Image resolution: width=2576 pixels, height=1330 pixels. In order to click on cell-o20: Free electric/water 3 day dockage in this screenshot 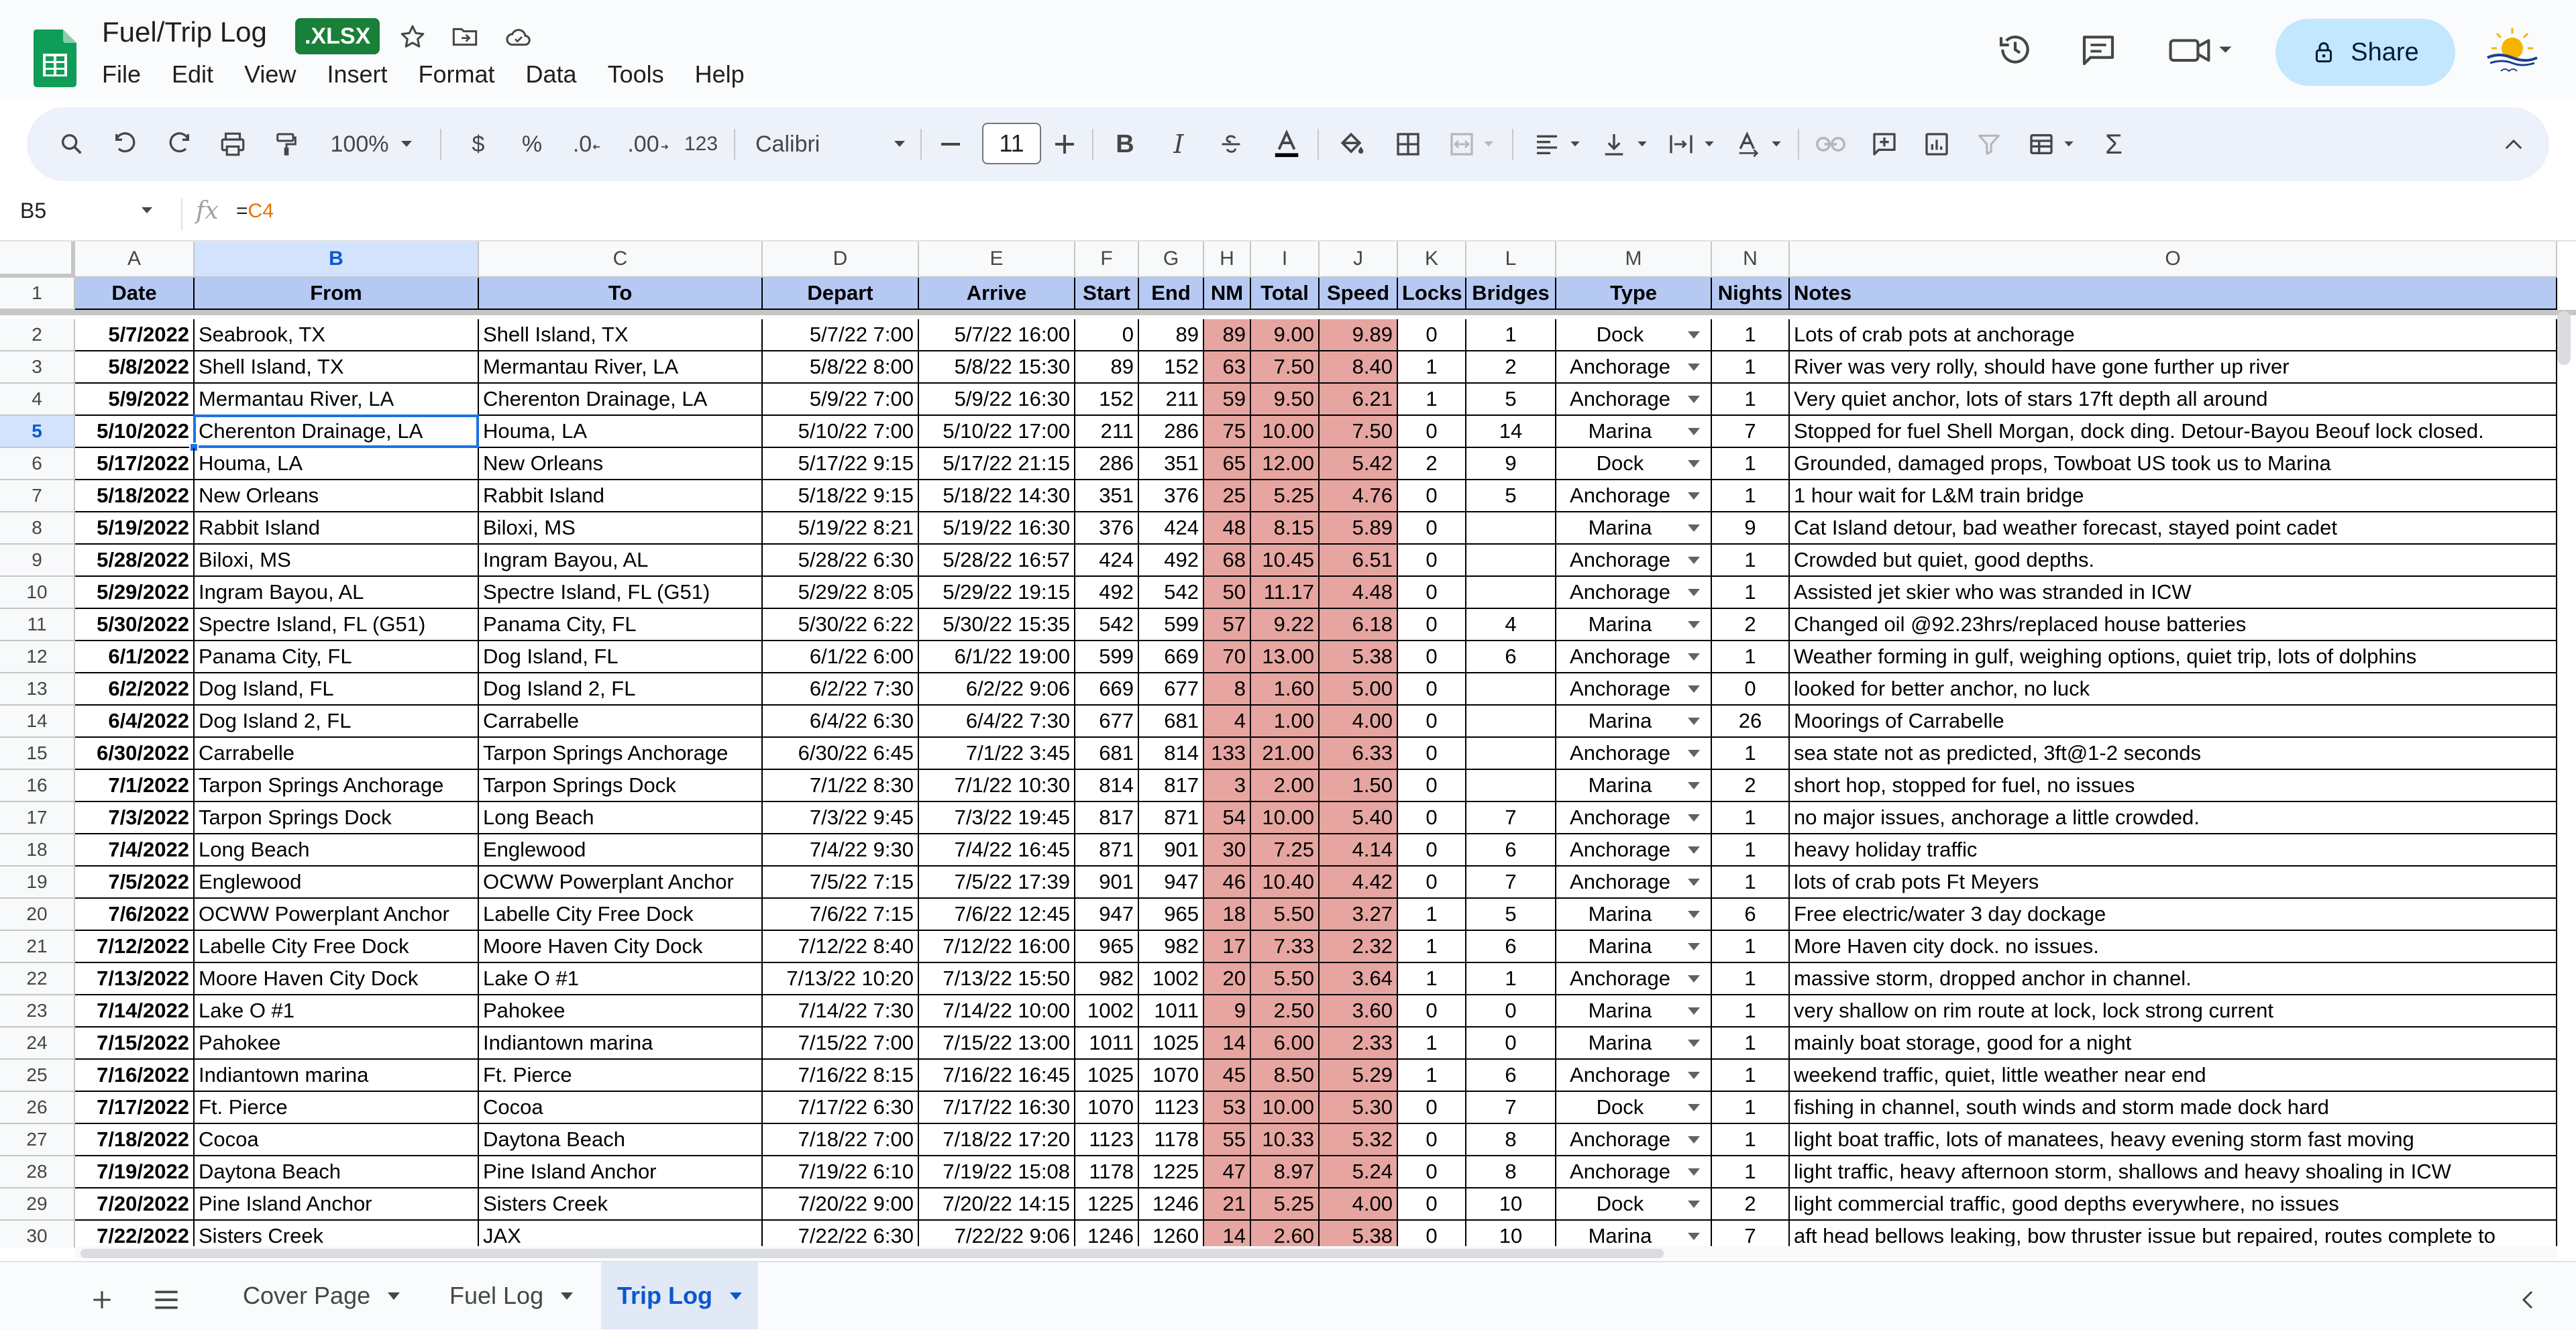, I will do `click(2173, 915)`.